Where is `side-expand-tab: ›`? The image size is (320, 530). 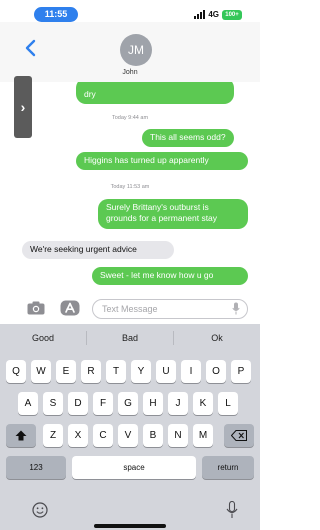 side-expand-tab: › is located at coordinates (23, 107).